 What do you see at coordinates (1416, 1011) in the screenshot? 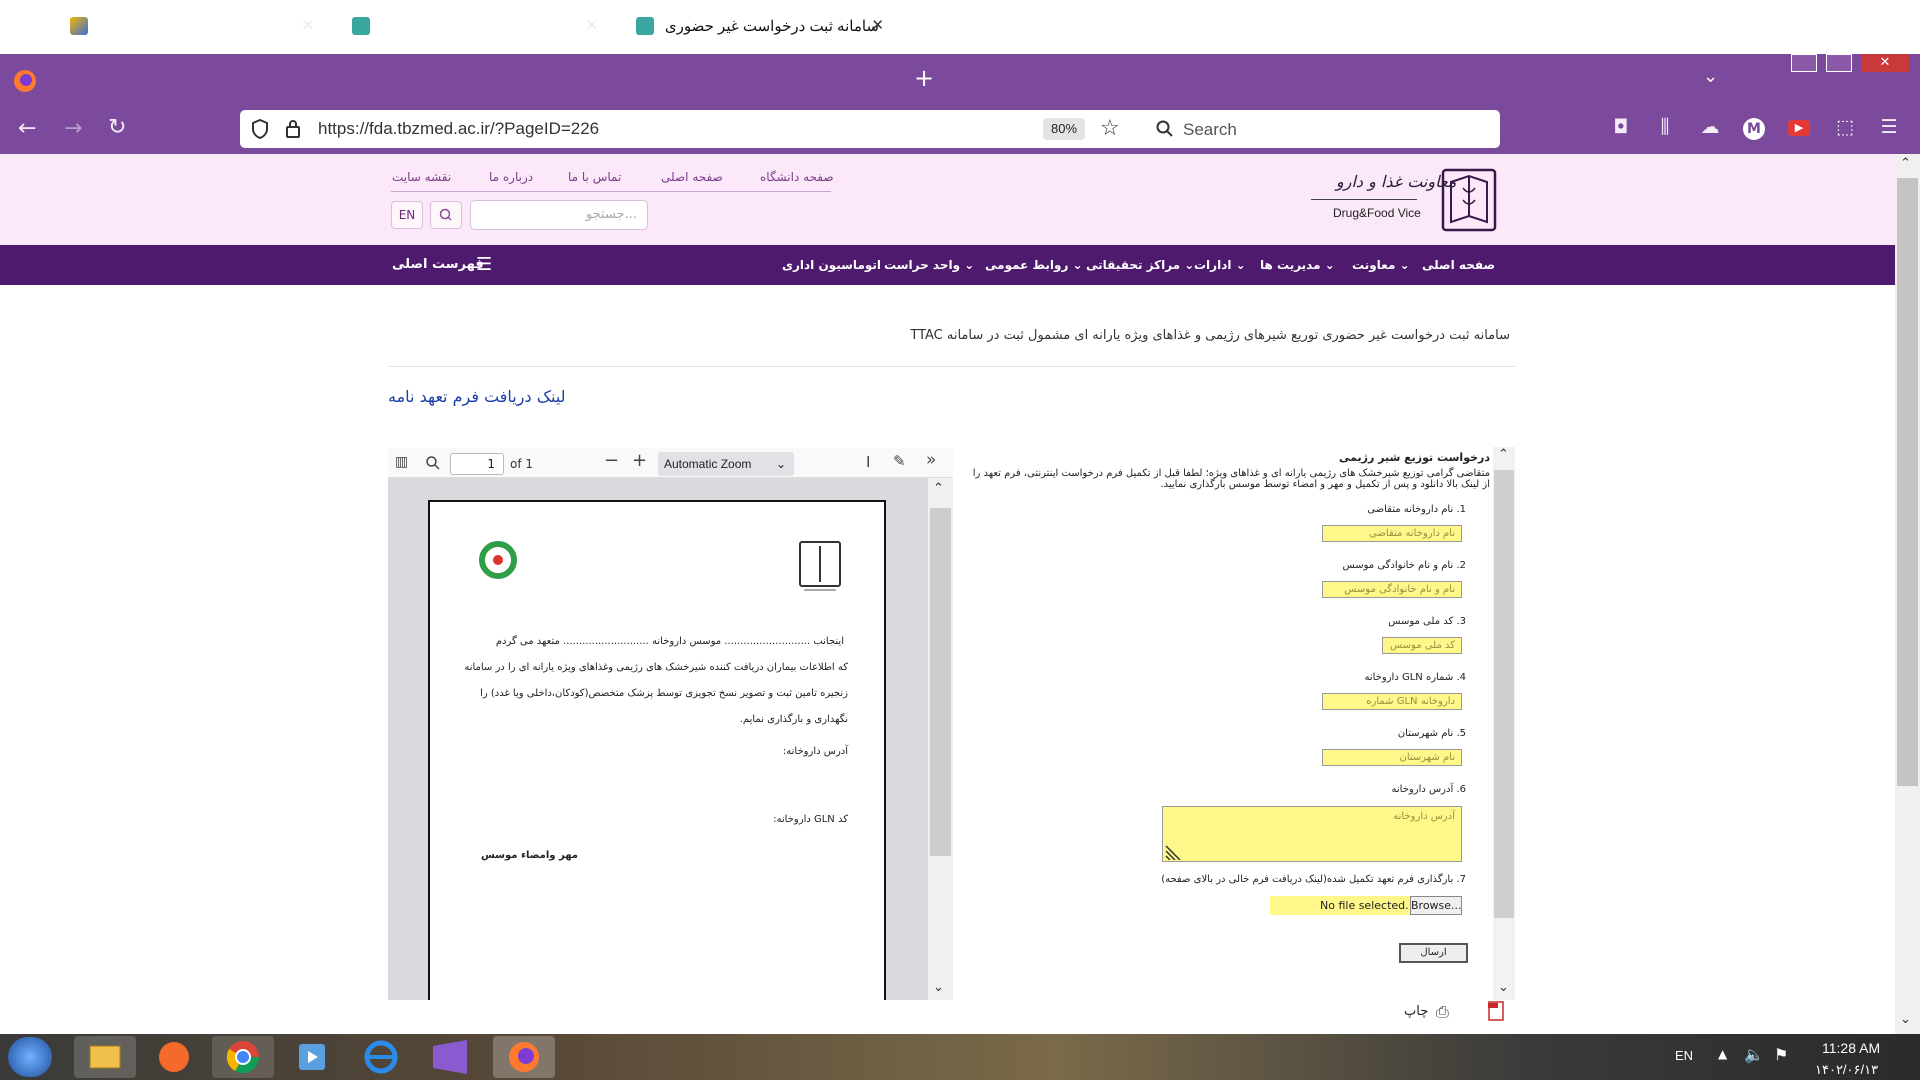
I see `print-link: چاپ` at bounding box center [1416, 1011].